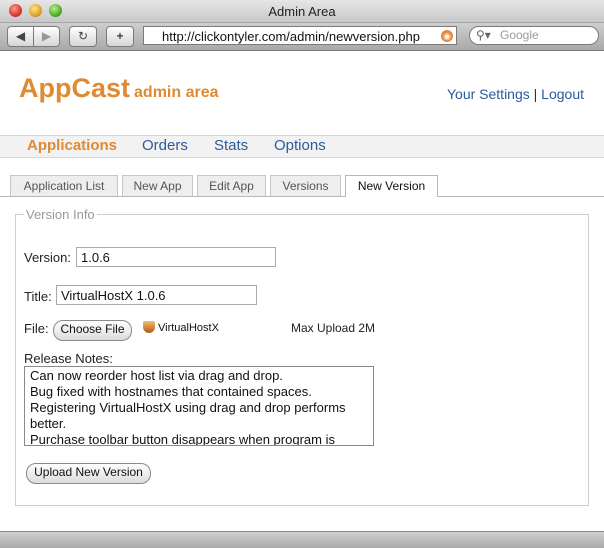  What do you see at coordinates (47, 257) in the screenshot?
I see `version-label: Version:` at bounding box center [47, 257].